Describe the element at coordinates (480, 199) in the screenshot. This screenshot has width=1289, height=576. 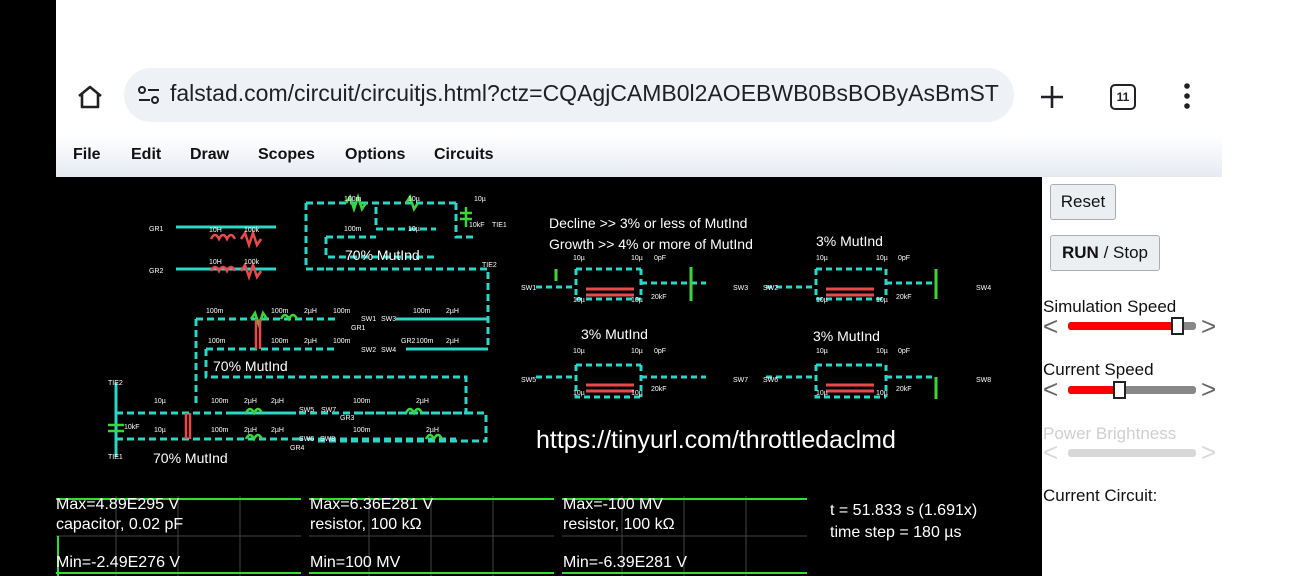
I see `label-10u-b: 10µ` at that location.